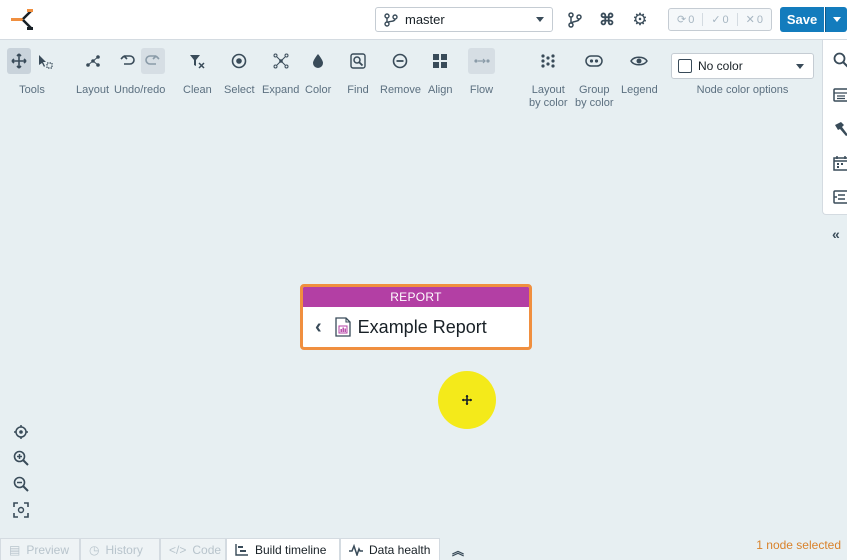  I want to click on branch-selector: master, so click(464, 19).